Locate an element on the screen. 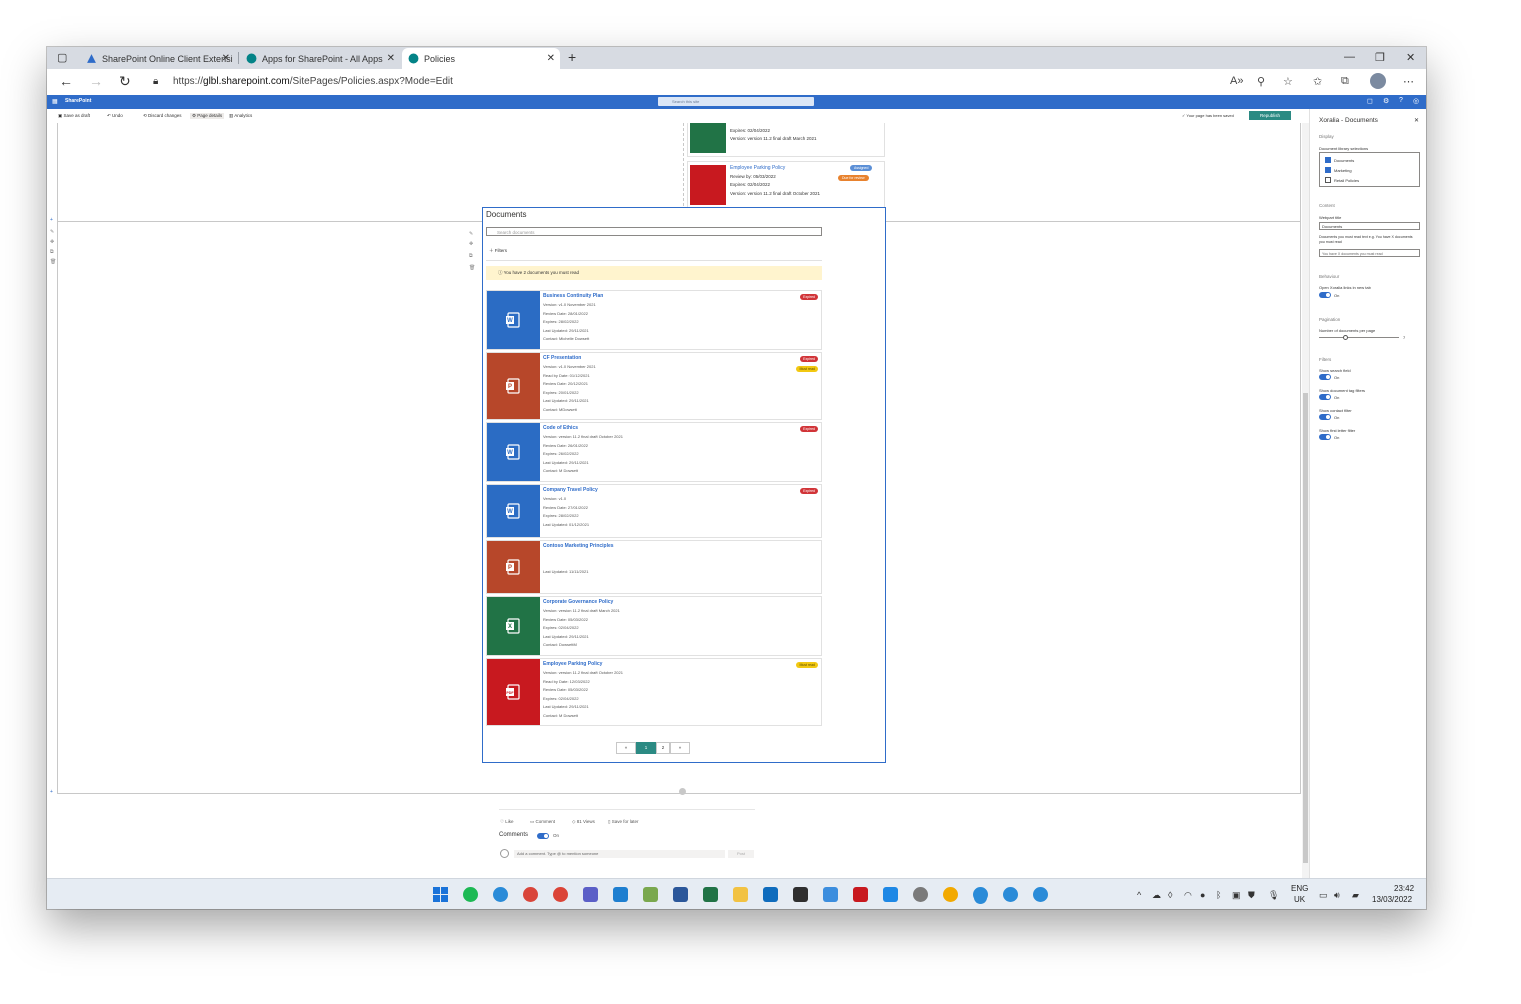 The height and width of the screenshot is (1004, 1521). post-button: Post is located at coordinates (741, 854).